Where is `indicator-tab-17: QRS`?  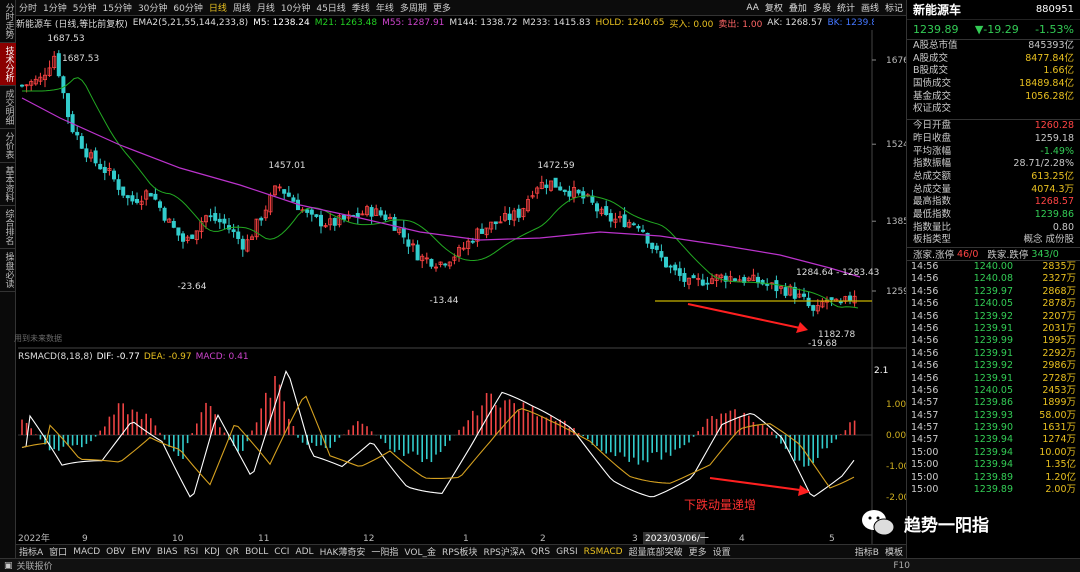 indicator-tab-17: QRS is located at coordinates (540, 552).